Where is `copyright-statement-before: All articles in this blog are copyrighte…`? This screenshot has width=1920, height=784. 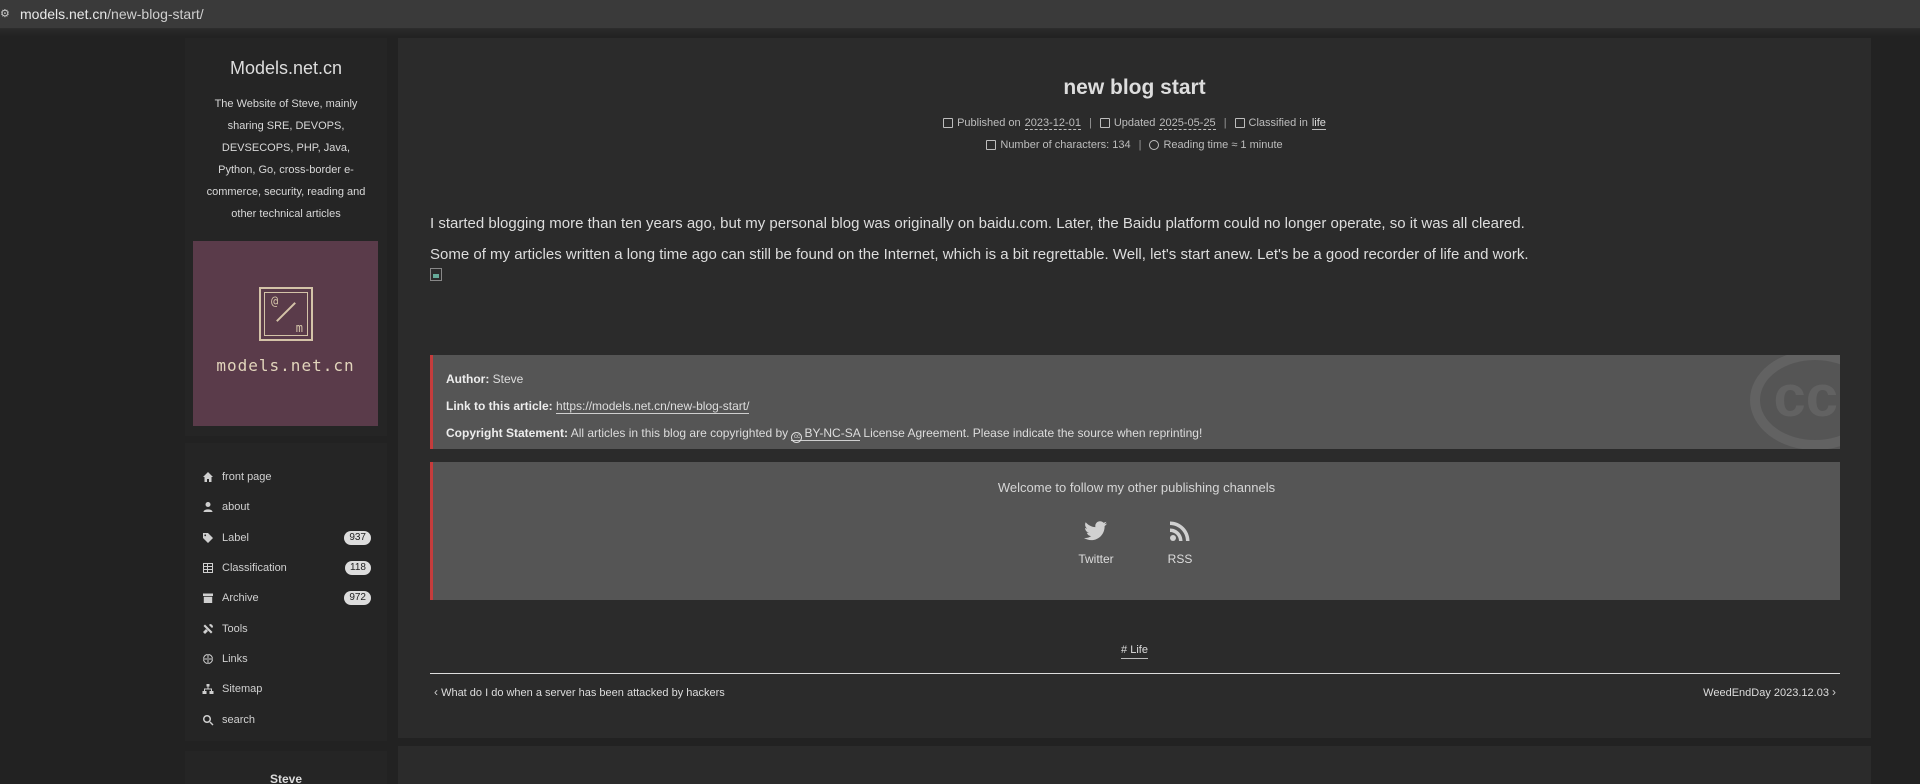 copyright-statement-before: All articles in this blog are copyrighte… is located at coordinates (679, 433).